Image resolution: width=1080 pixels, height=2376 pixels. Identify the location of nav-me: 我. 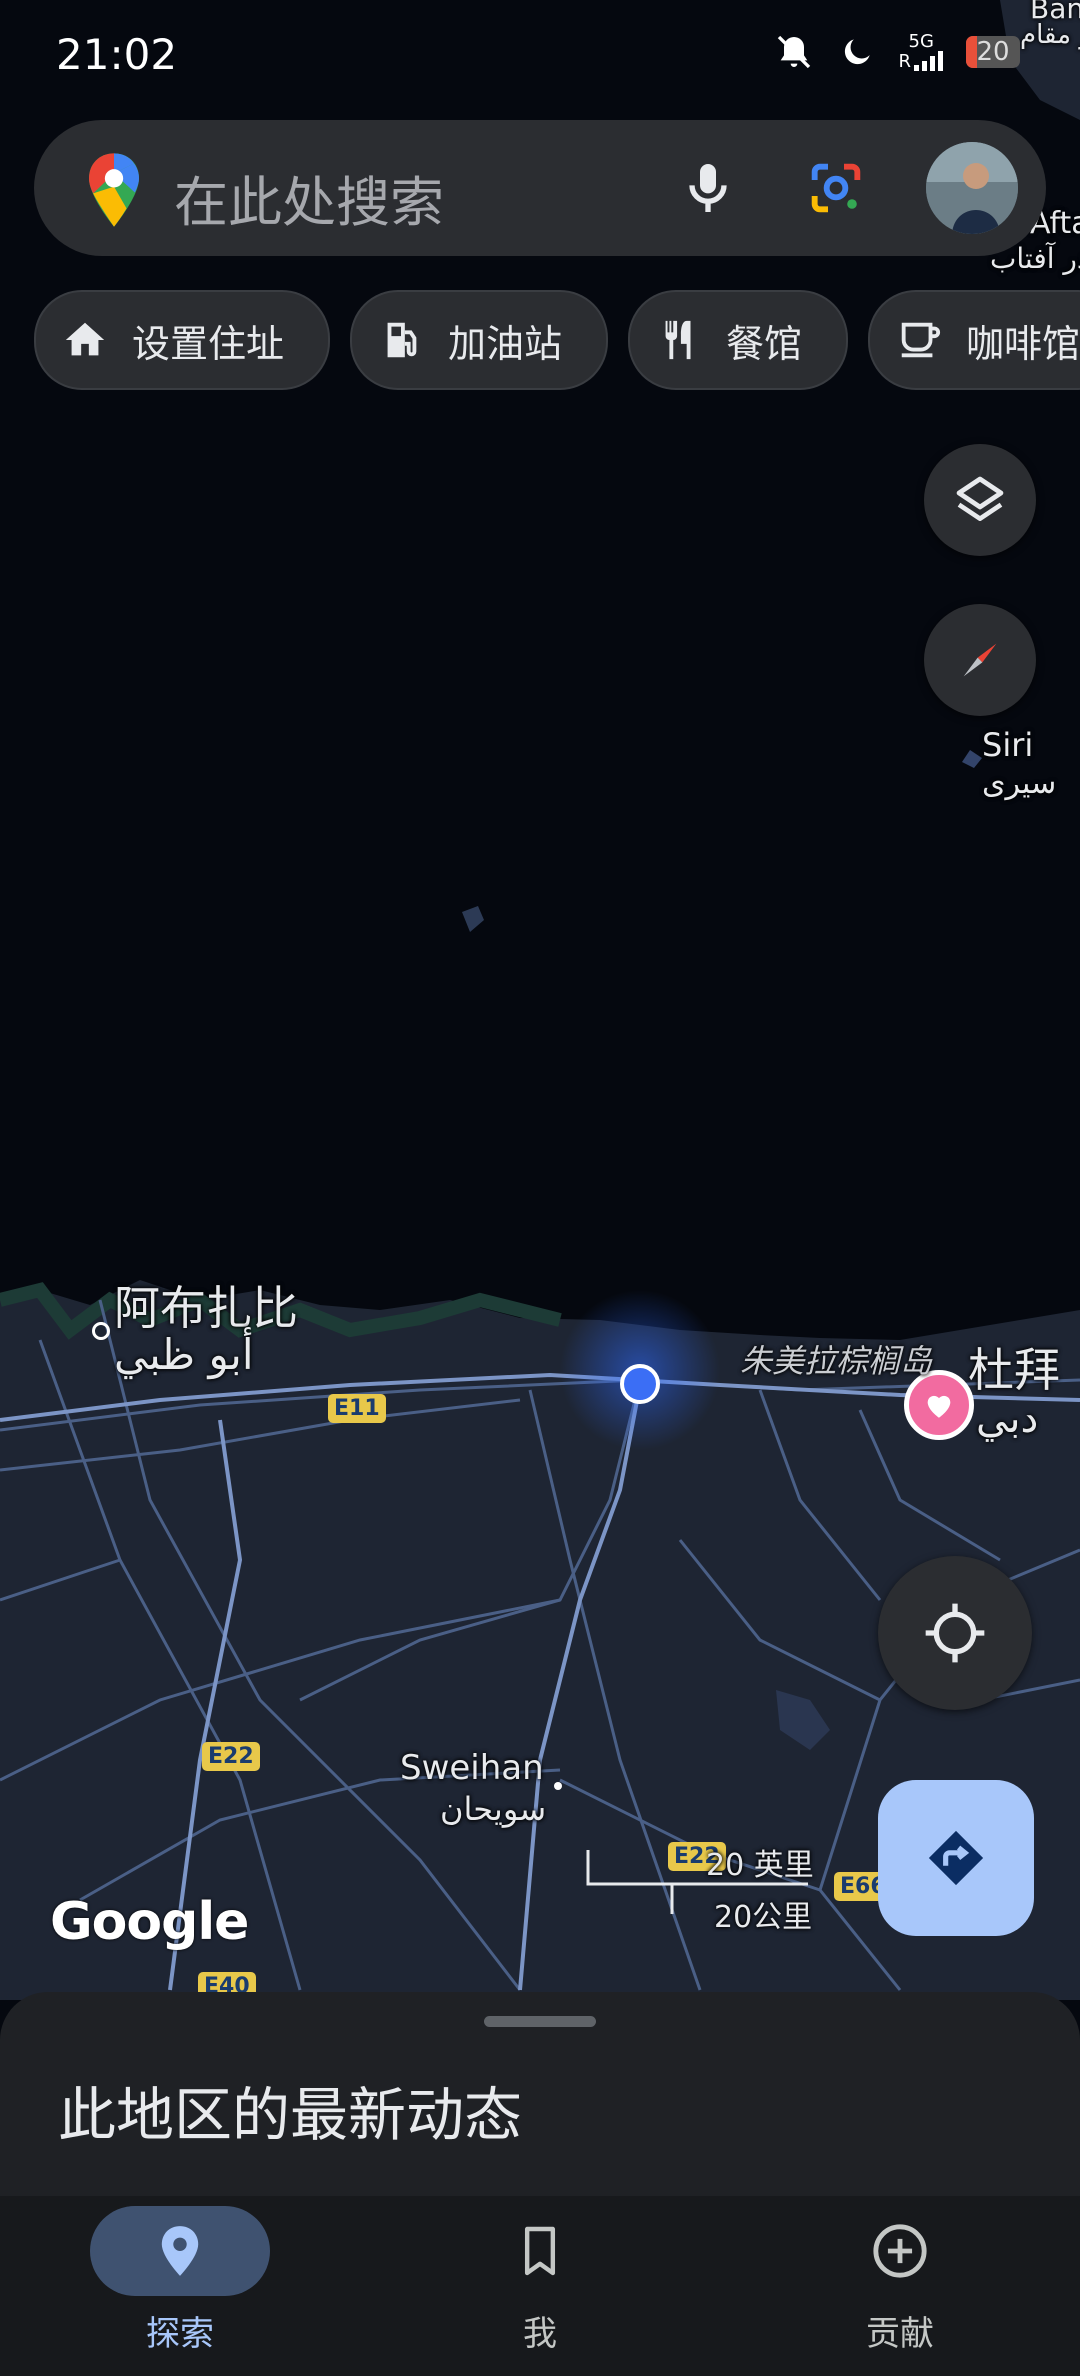
(540, 2286).